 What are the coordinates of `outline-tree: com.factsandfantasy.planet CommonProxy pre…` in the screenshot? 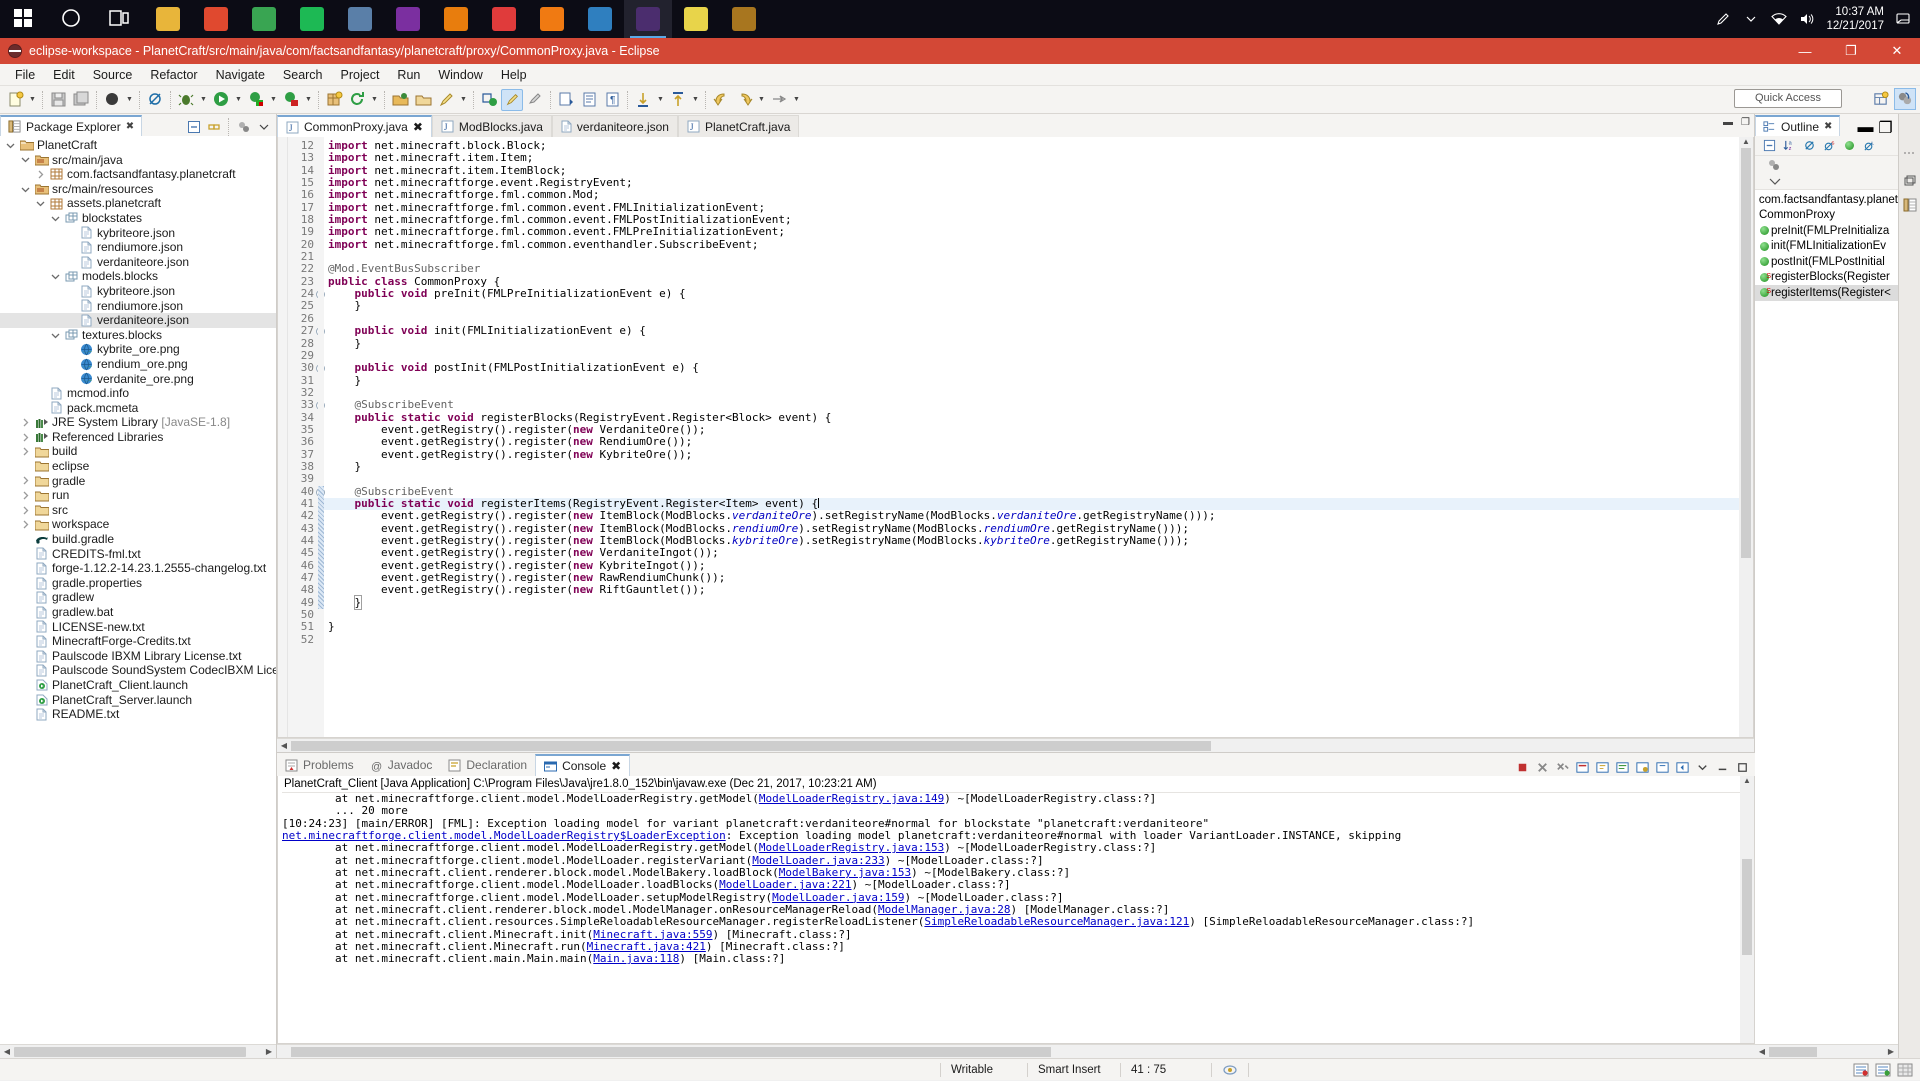 It's located at (1826, 617).